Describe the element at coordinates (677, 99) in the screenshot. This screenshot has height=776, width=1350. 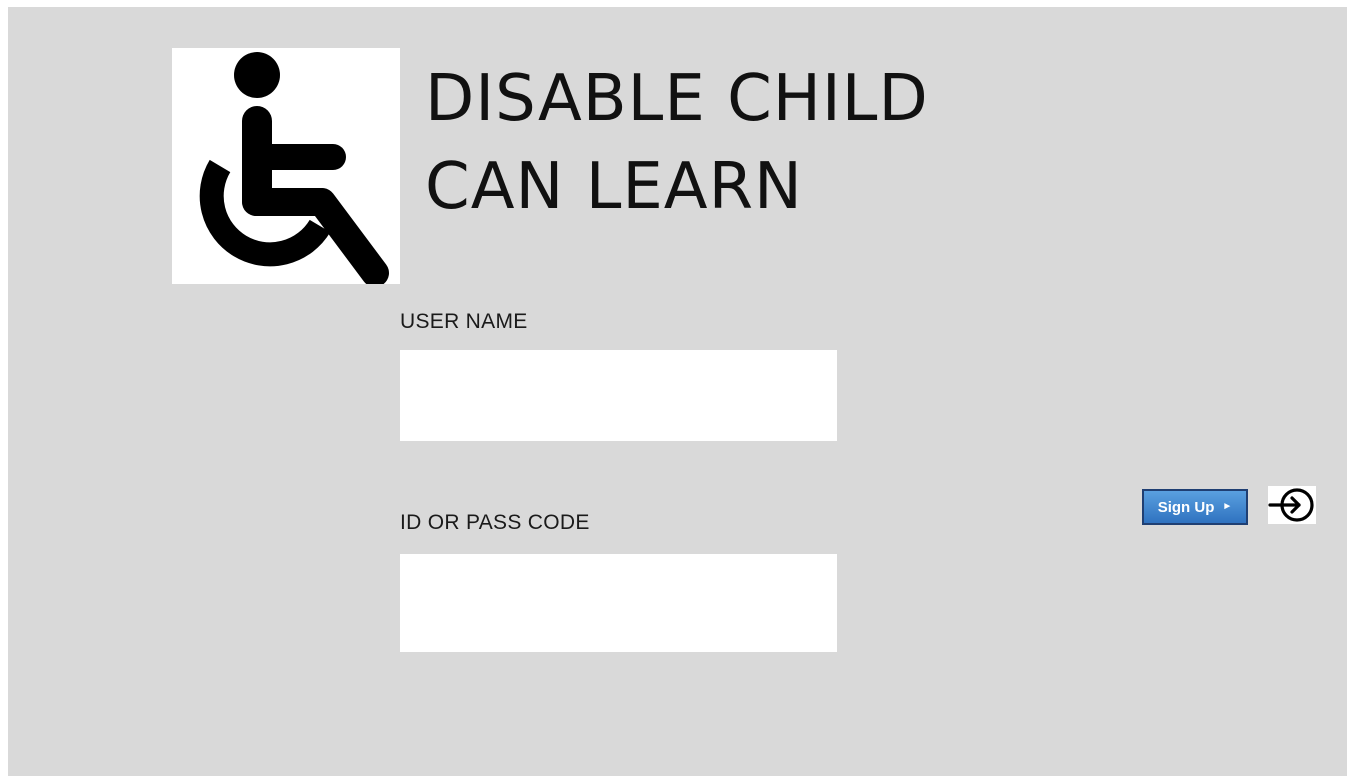
I see `title-line-1: DISABLE CHILD` at that location.